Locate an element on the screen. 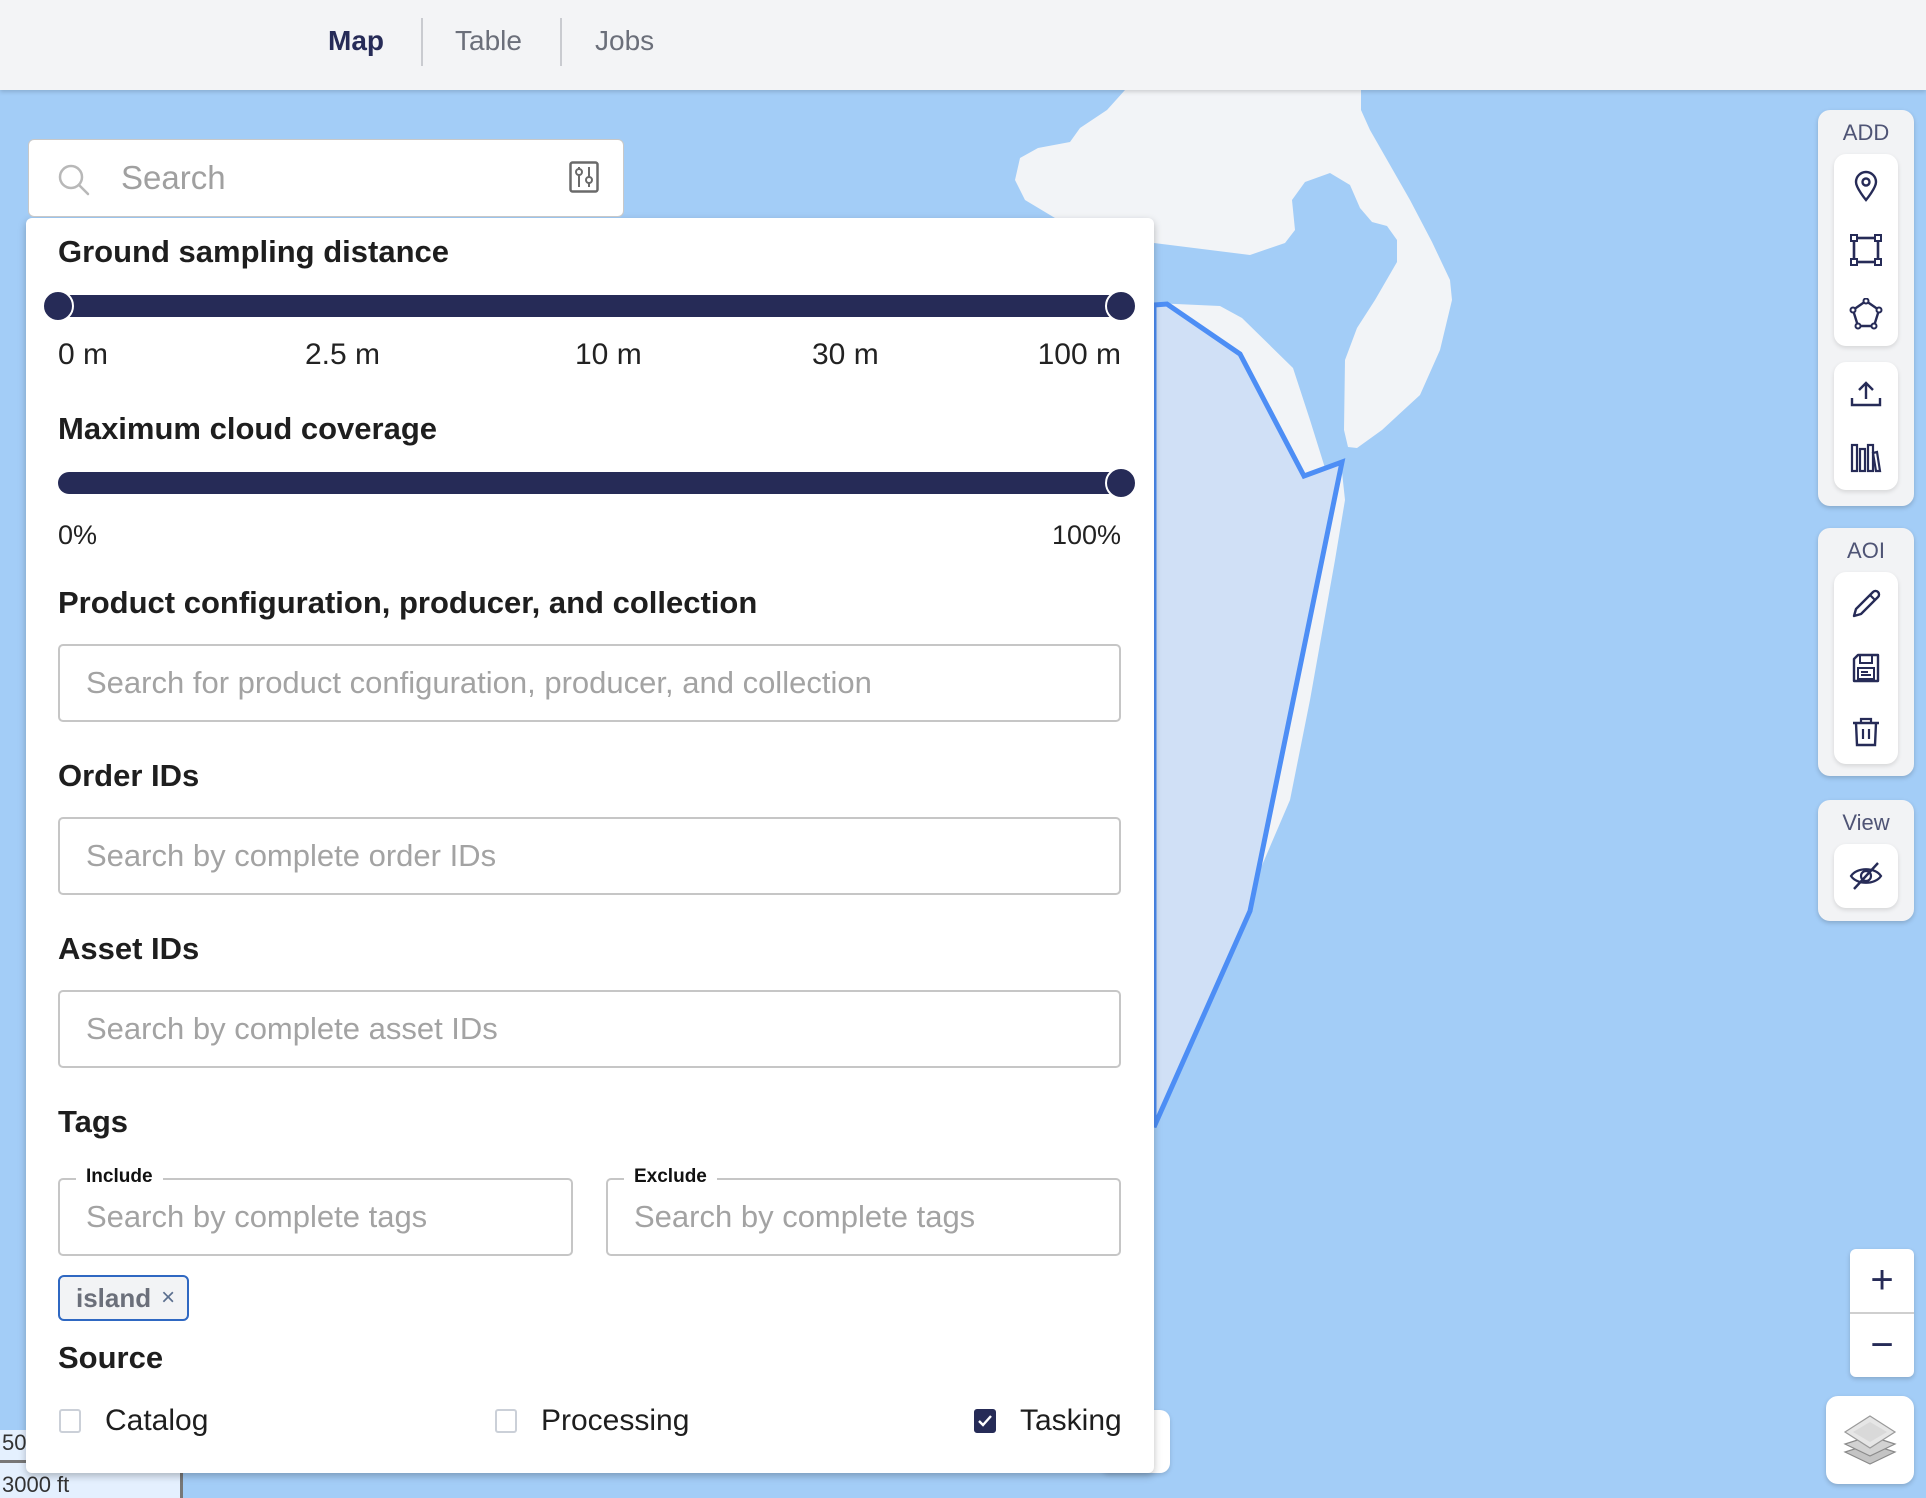 Image resolution: width=1926 pixels, height=1498 pixels. import-tools-card is located at coordinates (1866, 426).